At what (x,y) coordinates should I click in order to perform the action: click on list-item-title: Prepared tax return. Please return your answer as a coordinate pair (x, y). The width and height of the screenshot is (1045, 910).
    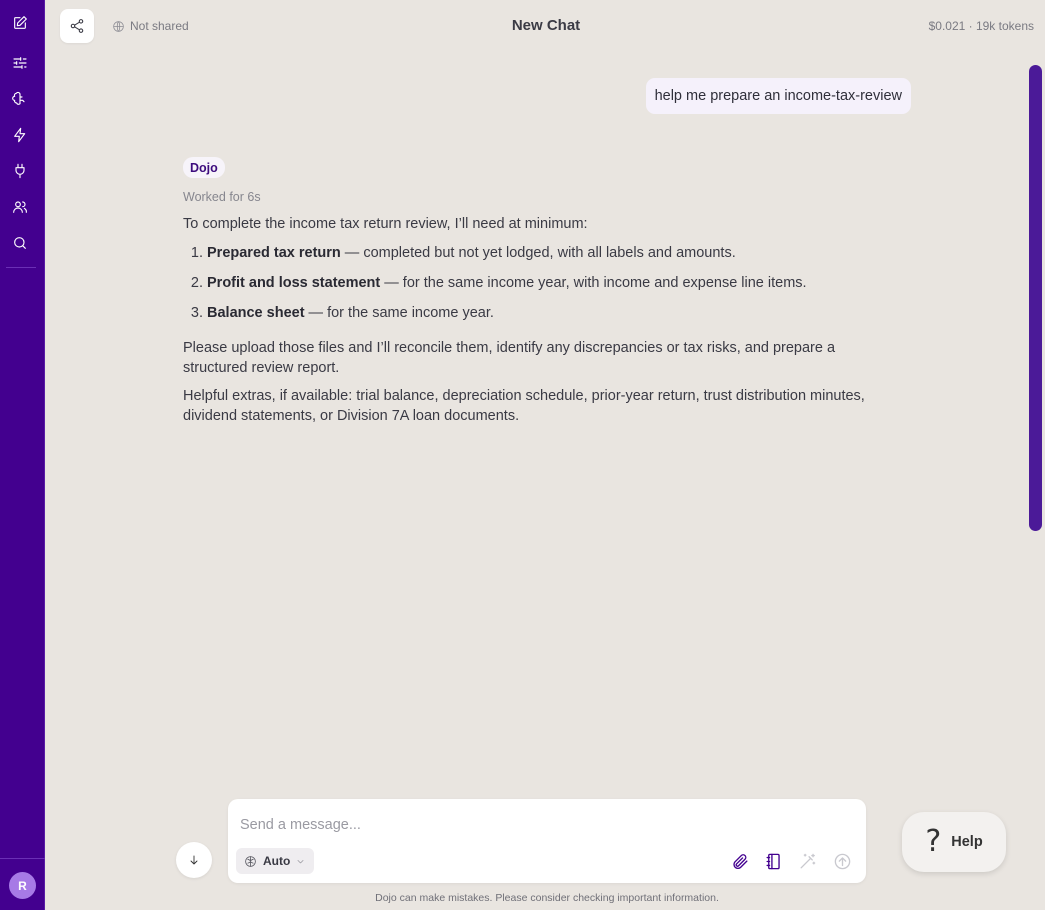
    Looking at the image, I should click on (274, 253).